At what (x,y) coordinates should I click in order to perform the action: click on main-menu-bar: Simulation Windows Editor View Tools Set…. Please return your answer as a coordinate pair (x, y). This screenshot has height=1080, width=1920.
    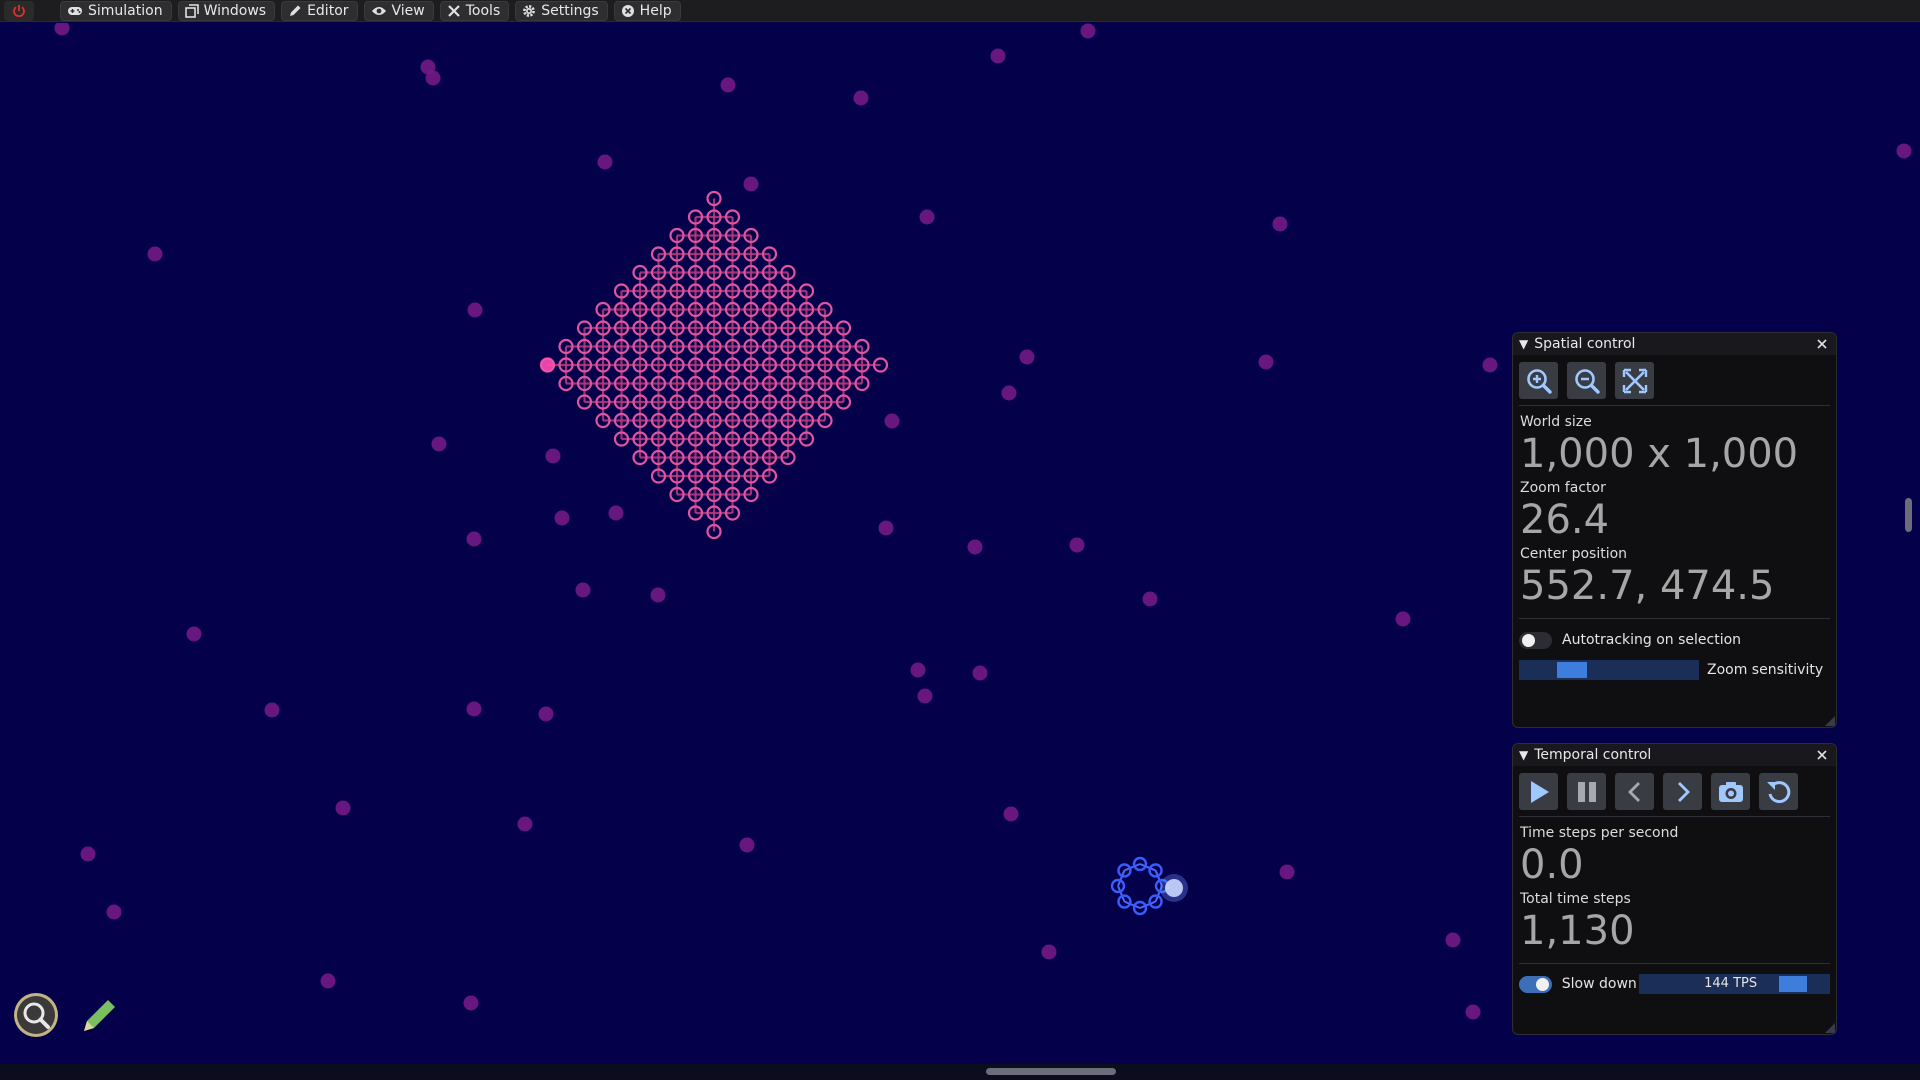
    Looking at the image, I should click on (960, 11).